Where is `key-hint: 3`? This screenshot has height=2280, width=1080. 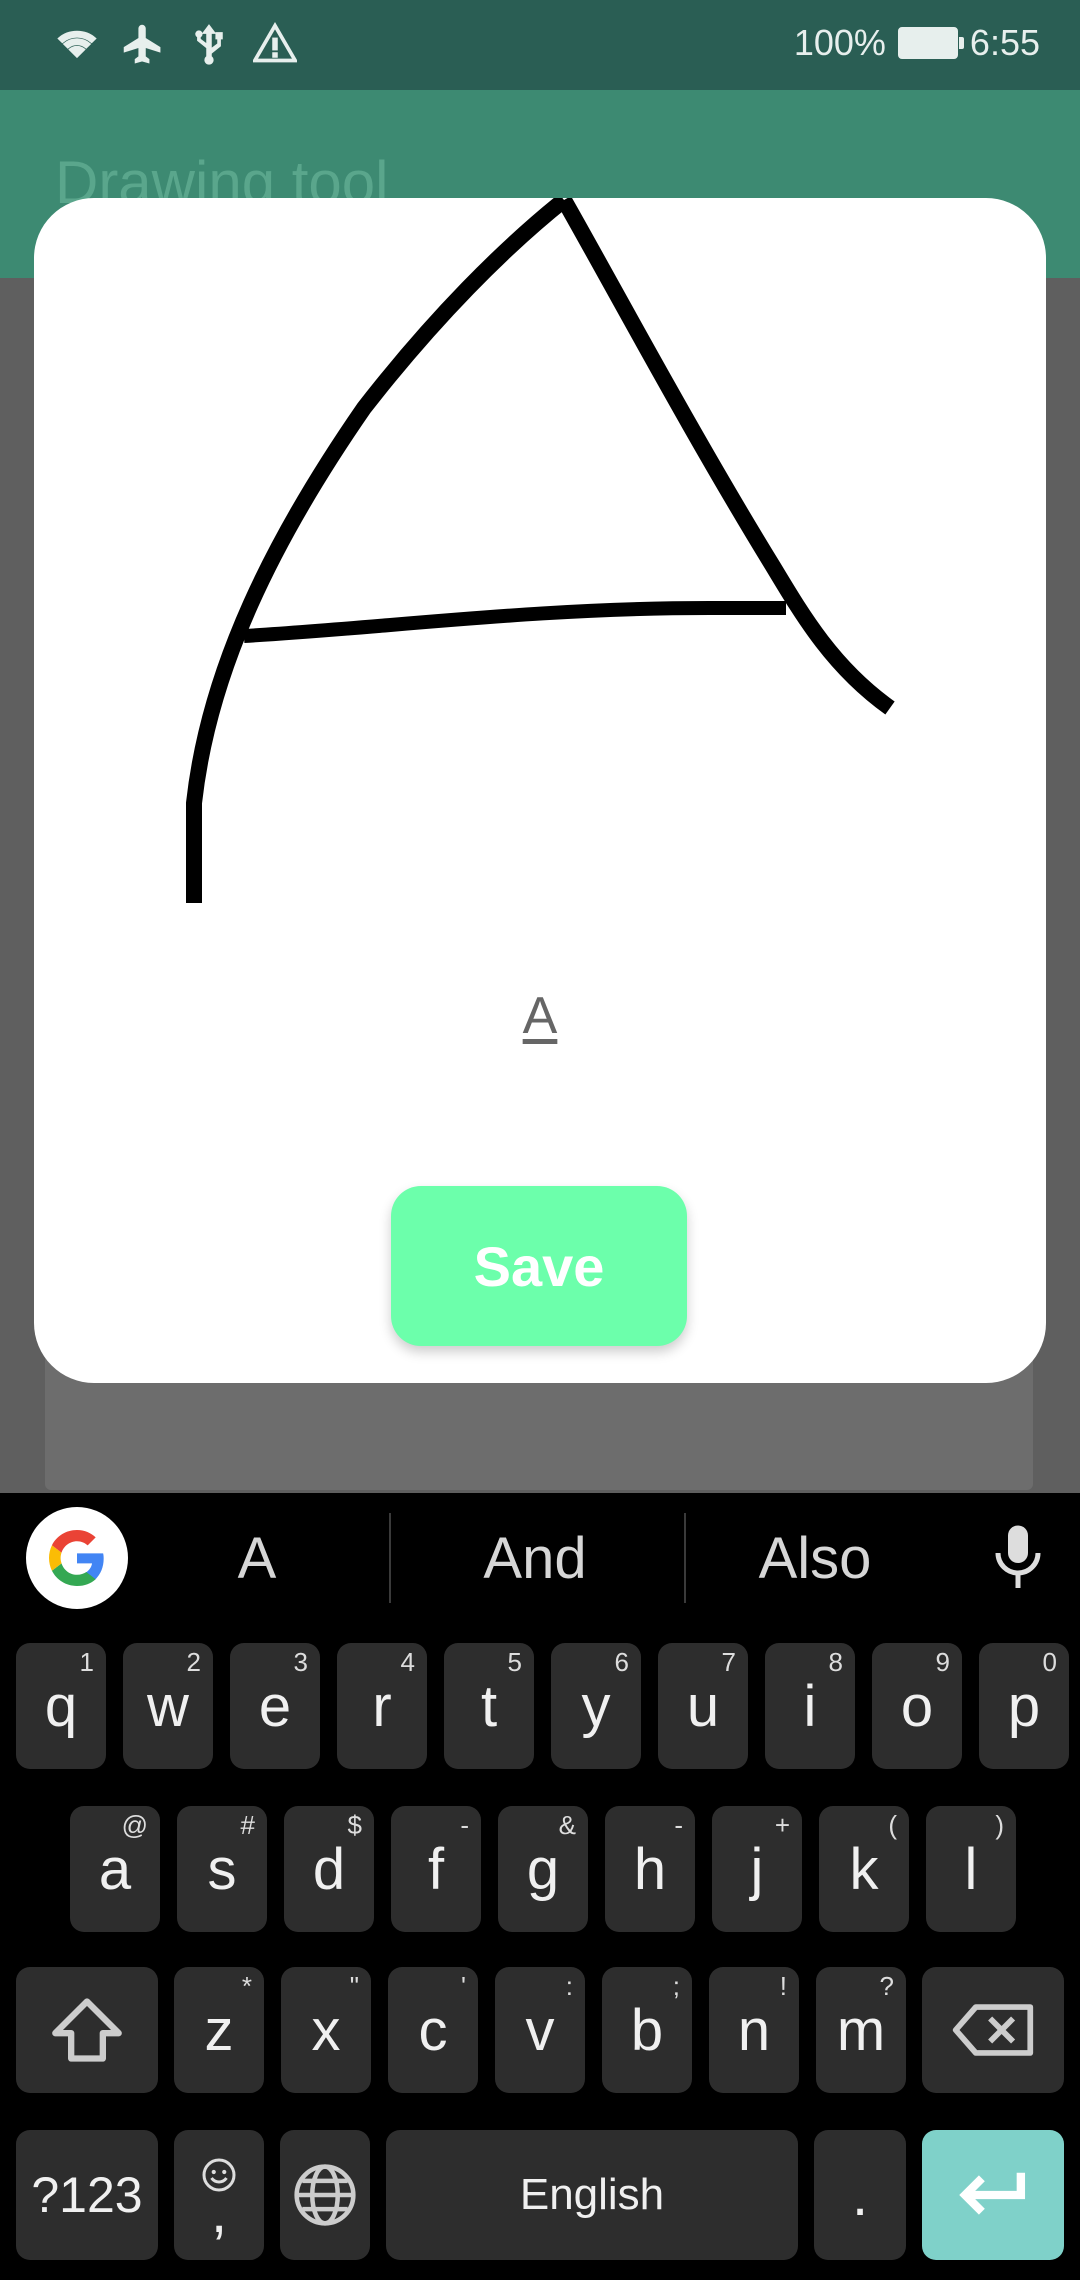
key-hint: 3 is located at coordinates (300, 1662).